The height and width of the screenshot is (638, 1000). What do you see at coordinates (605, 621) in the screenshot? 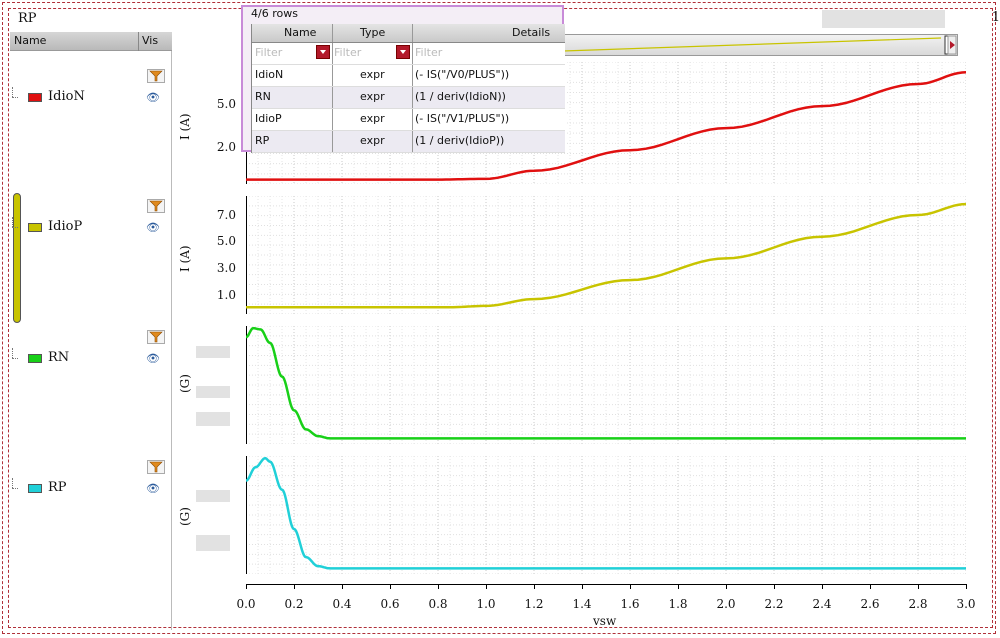
I see `x-axis-label: vsw` at bounding box center [605, 621].